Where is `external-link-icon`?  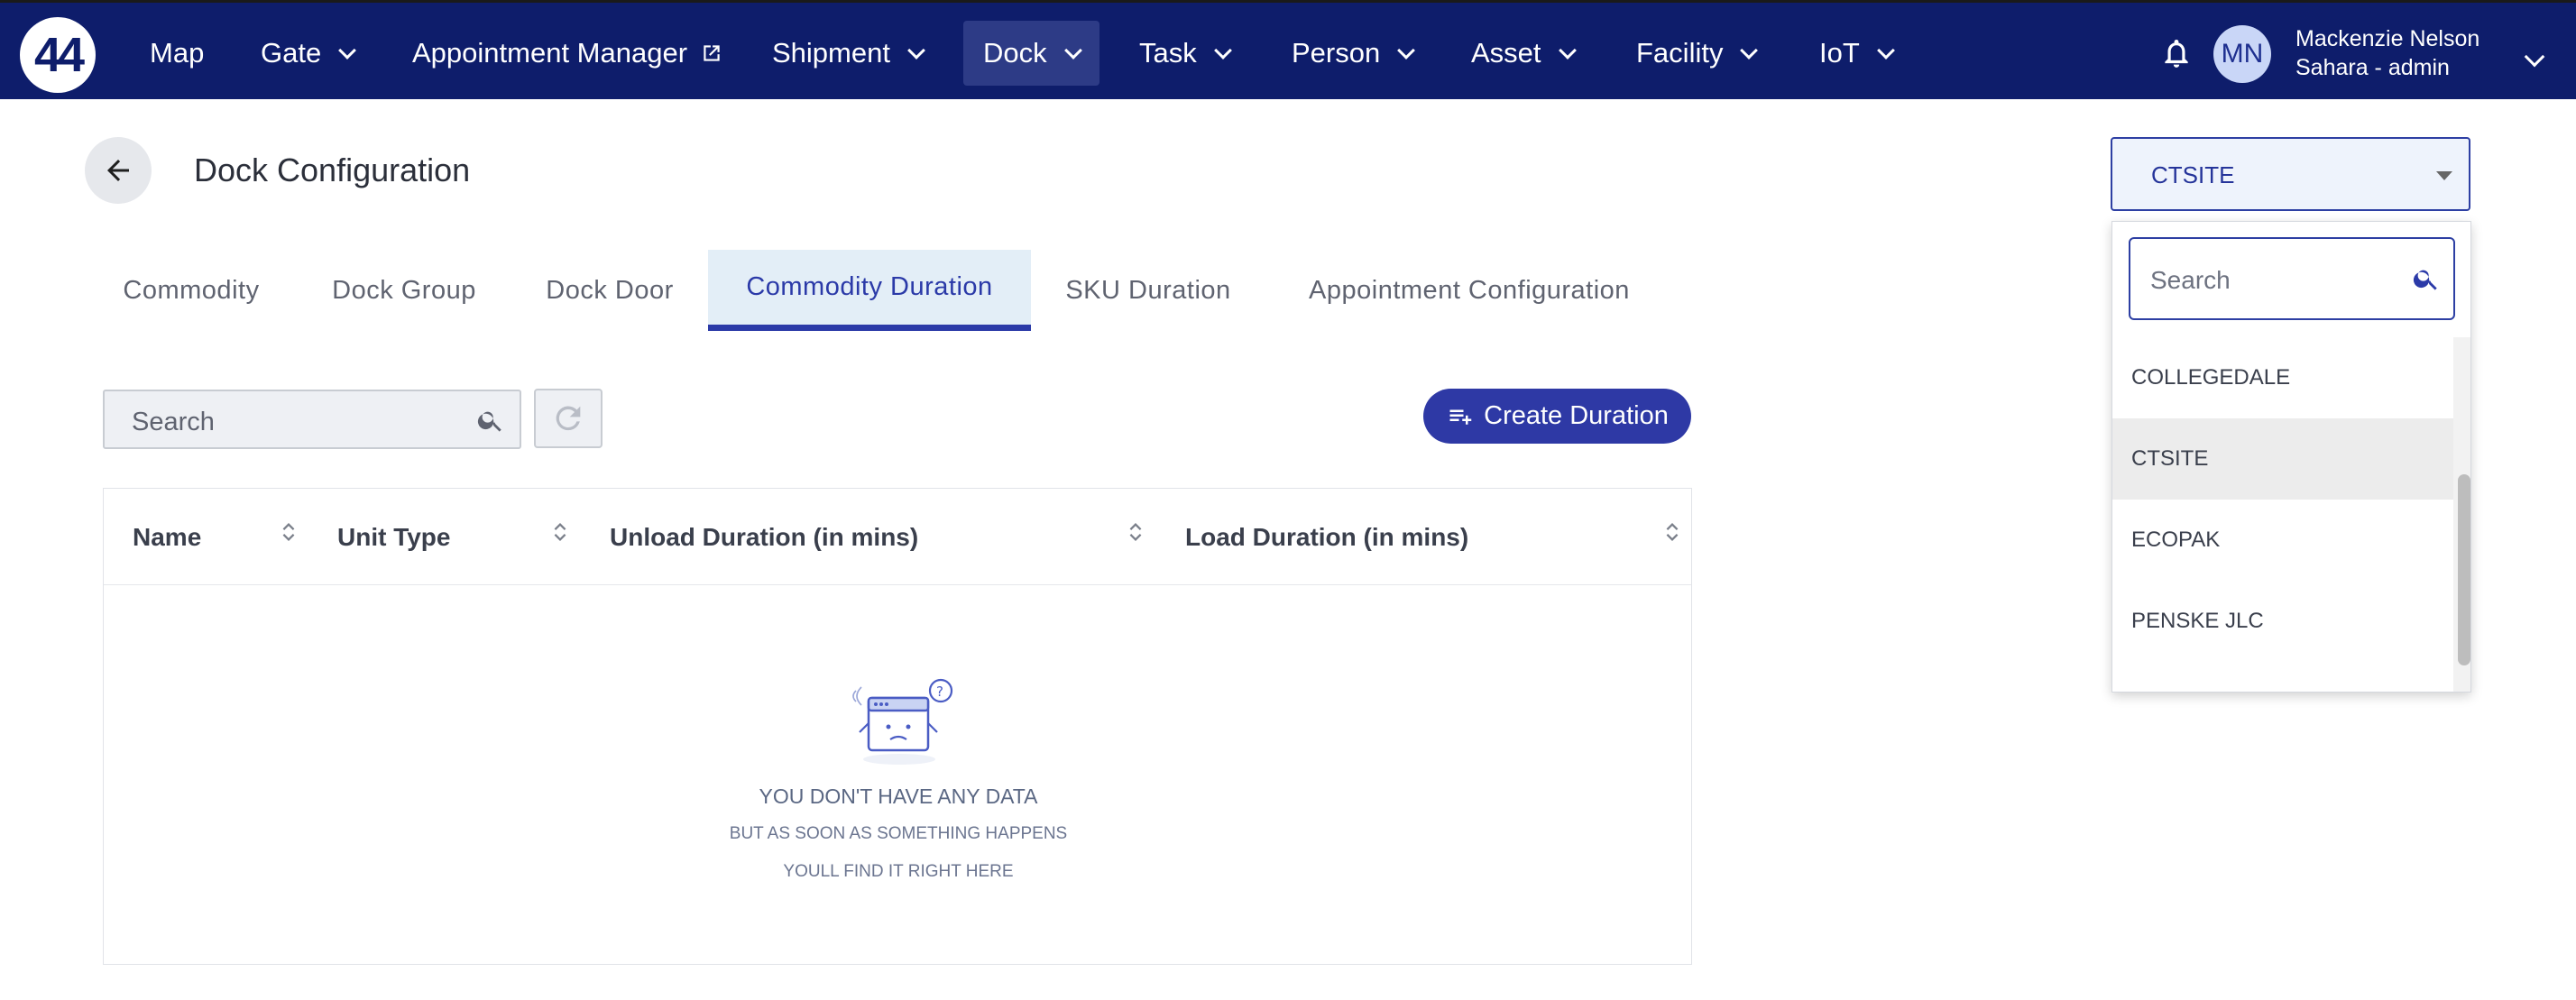
external-link-icon is located at coordinates (712, 53).